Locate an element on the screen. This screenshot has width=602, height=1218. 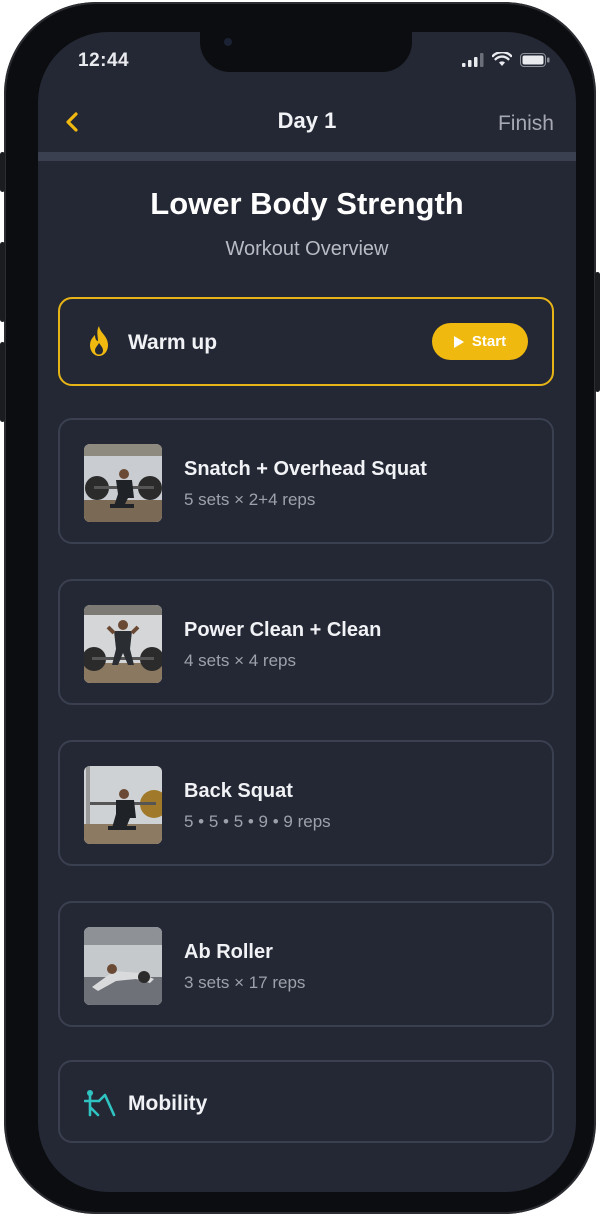
exercise-name: Ab Roller is located at coordinates (228, 952).